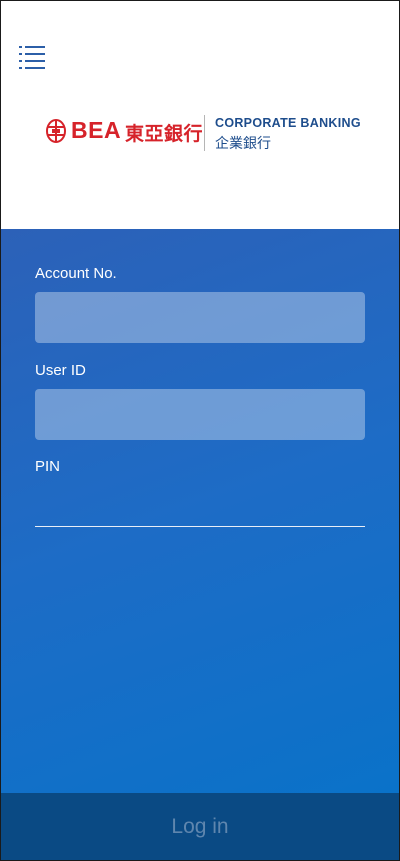  What do you see at coordinates (33, 57) in the screenshot?
I see `menu-button` at bounding box center [33, 57].